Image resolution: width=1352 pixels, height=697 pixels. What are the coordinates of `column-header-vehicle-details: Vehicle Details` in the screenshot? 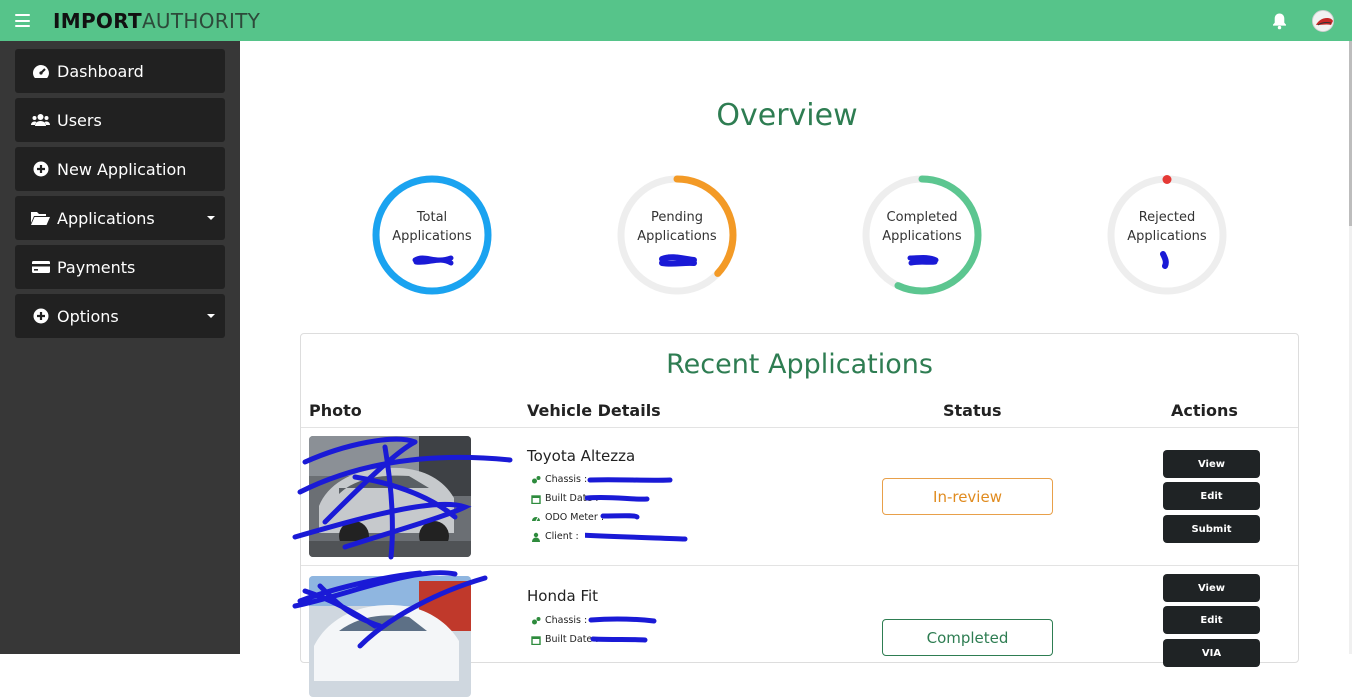 It's located at (594, 410).